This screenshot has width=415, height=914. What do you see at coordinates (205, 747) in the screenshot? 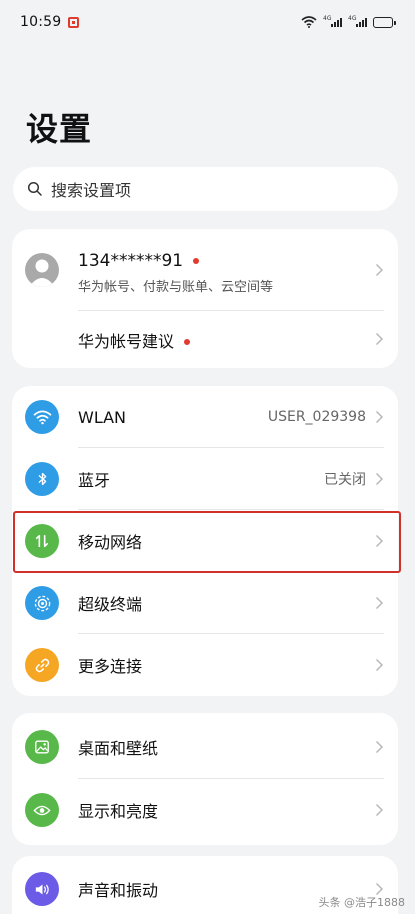
I see `settings-item-wallpaper: 桌面和壁纸` at bounding box center [205, 747].